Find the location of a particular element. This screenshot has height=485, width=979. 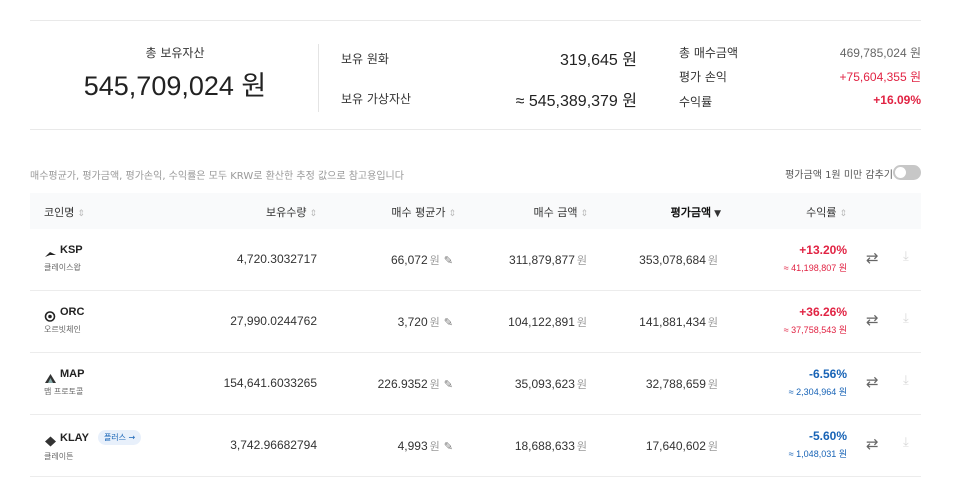

eval-amount-value: 17,640,602 is located at coordinates (675, 446).